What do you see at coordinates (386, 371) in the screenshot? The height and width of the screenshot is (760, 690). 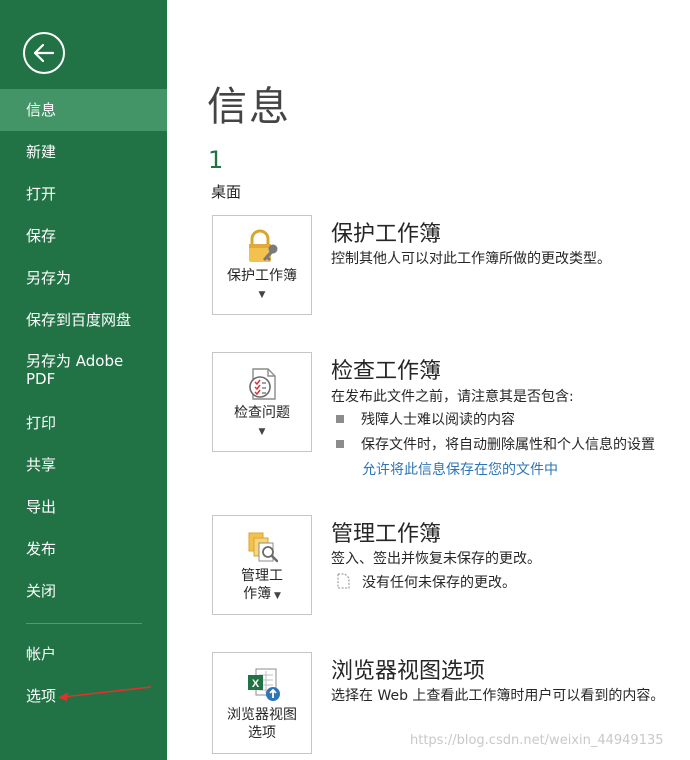 I see `section-title-inspect: 检查工作簿` at bounding box center [386, 371].